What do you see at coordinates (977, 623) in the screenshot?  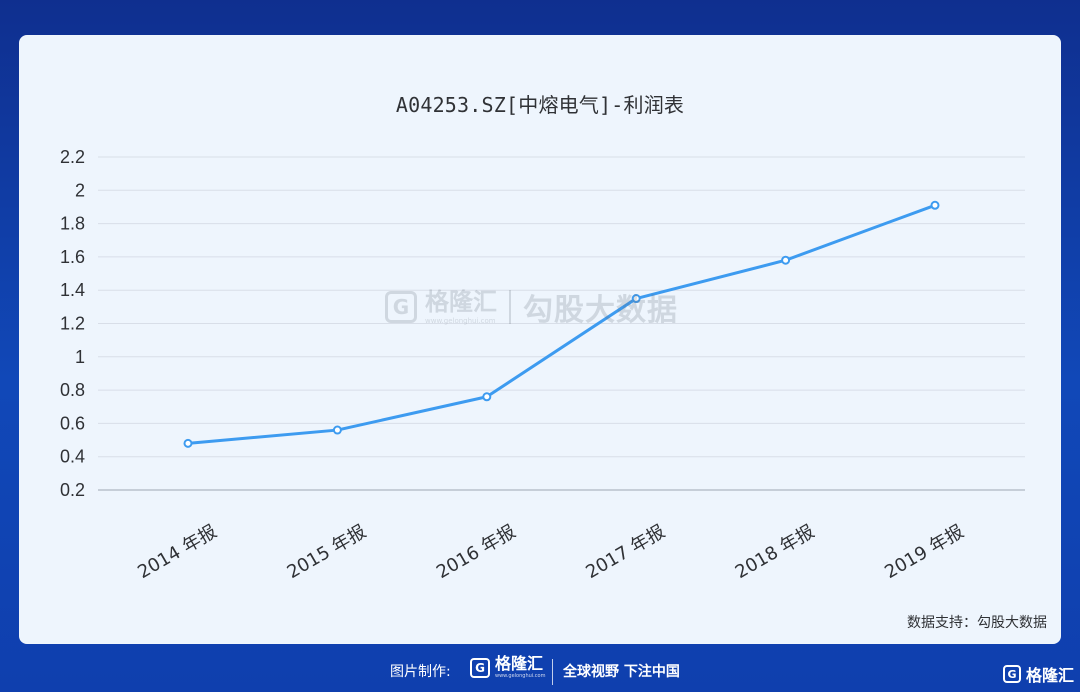 I see `source-label: 数据支持：勾股大数据` at bounding box center [977, 623].